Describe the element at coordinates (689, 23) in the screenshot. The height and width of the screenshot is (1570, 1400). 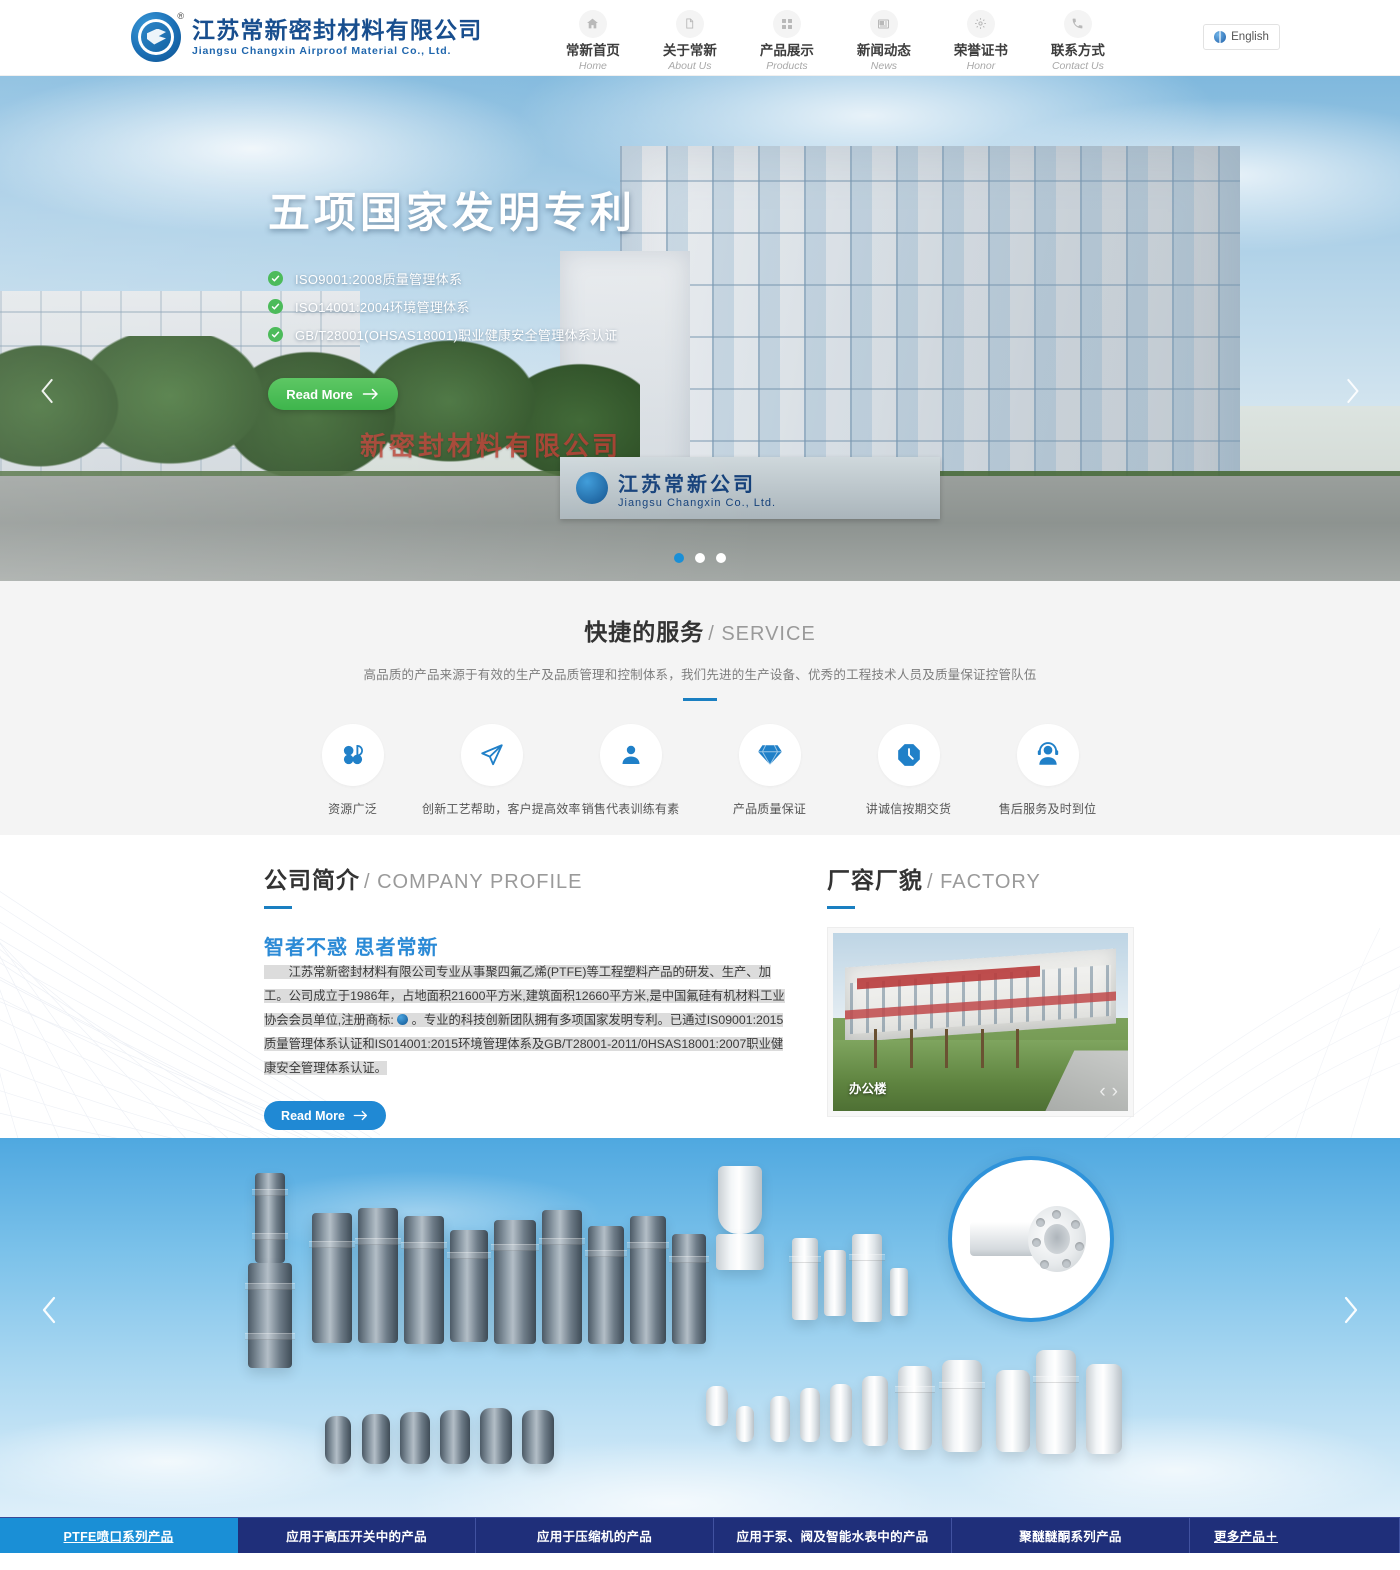
I see `document-icon` at that location.